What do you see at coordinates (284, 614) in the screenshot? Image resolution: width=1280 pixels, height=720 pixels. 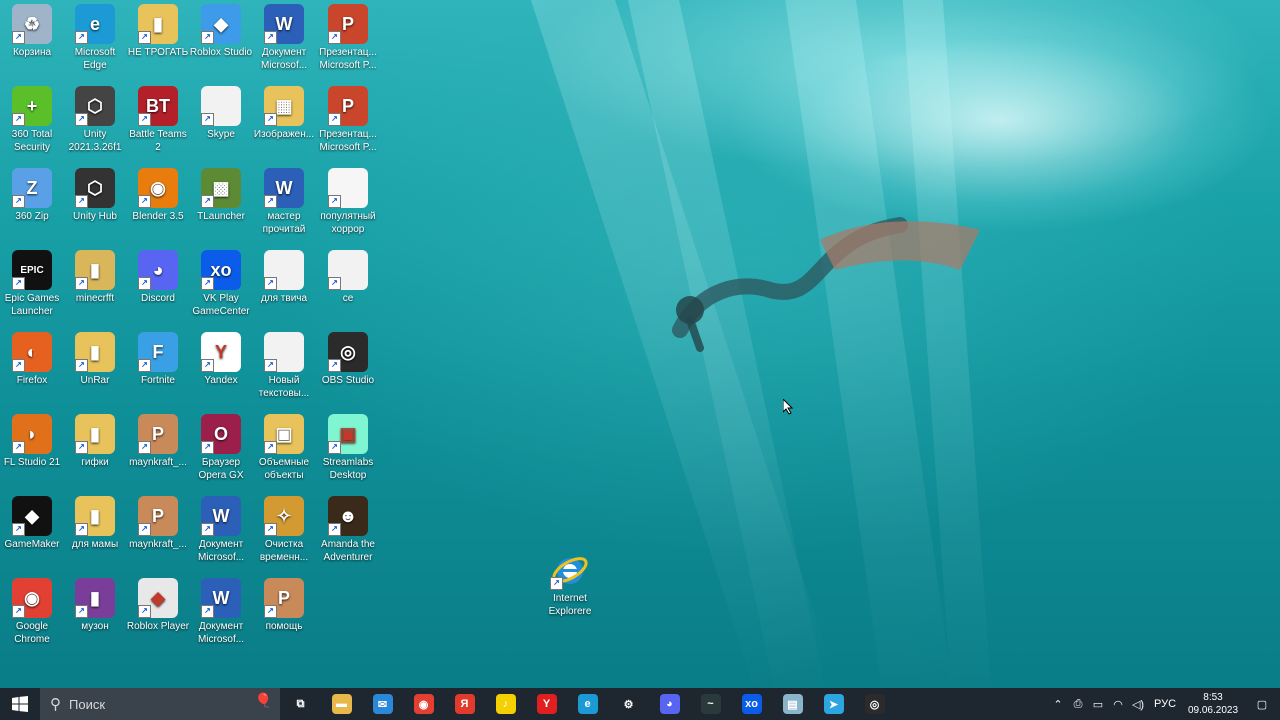 I see `pomosch-shortcut: P ↗ помощь` at bounding box center [284, 614].